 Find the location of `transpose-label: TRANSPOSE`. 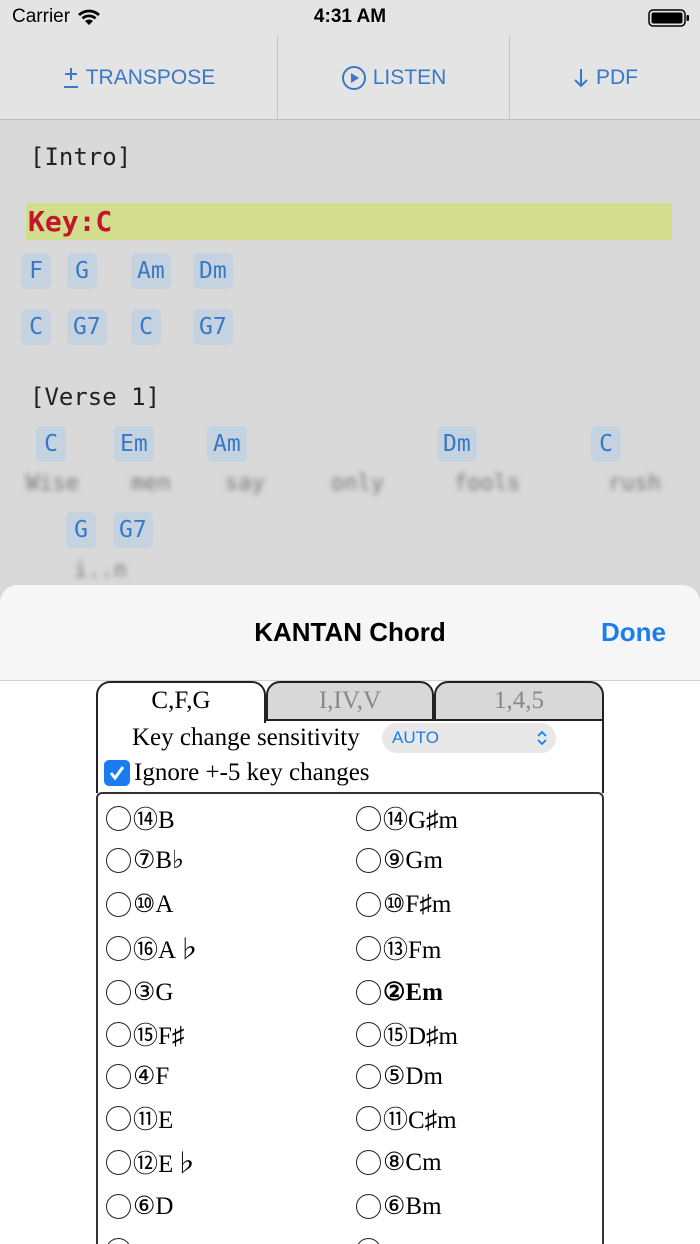

transpose-label: TRANSPOSE is located at coordinates (150, 77).